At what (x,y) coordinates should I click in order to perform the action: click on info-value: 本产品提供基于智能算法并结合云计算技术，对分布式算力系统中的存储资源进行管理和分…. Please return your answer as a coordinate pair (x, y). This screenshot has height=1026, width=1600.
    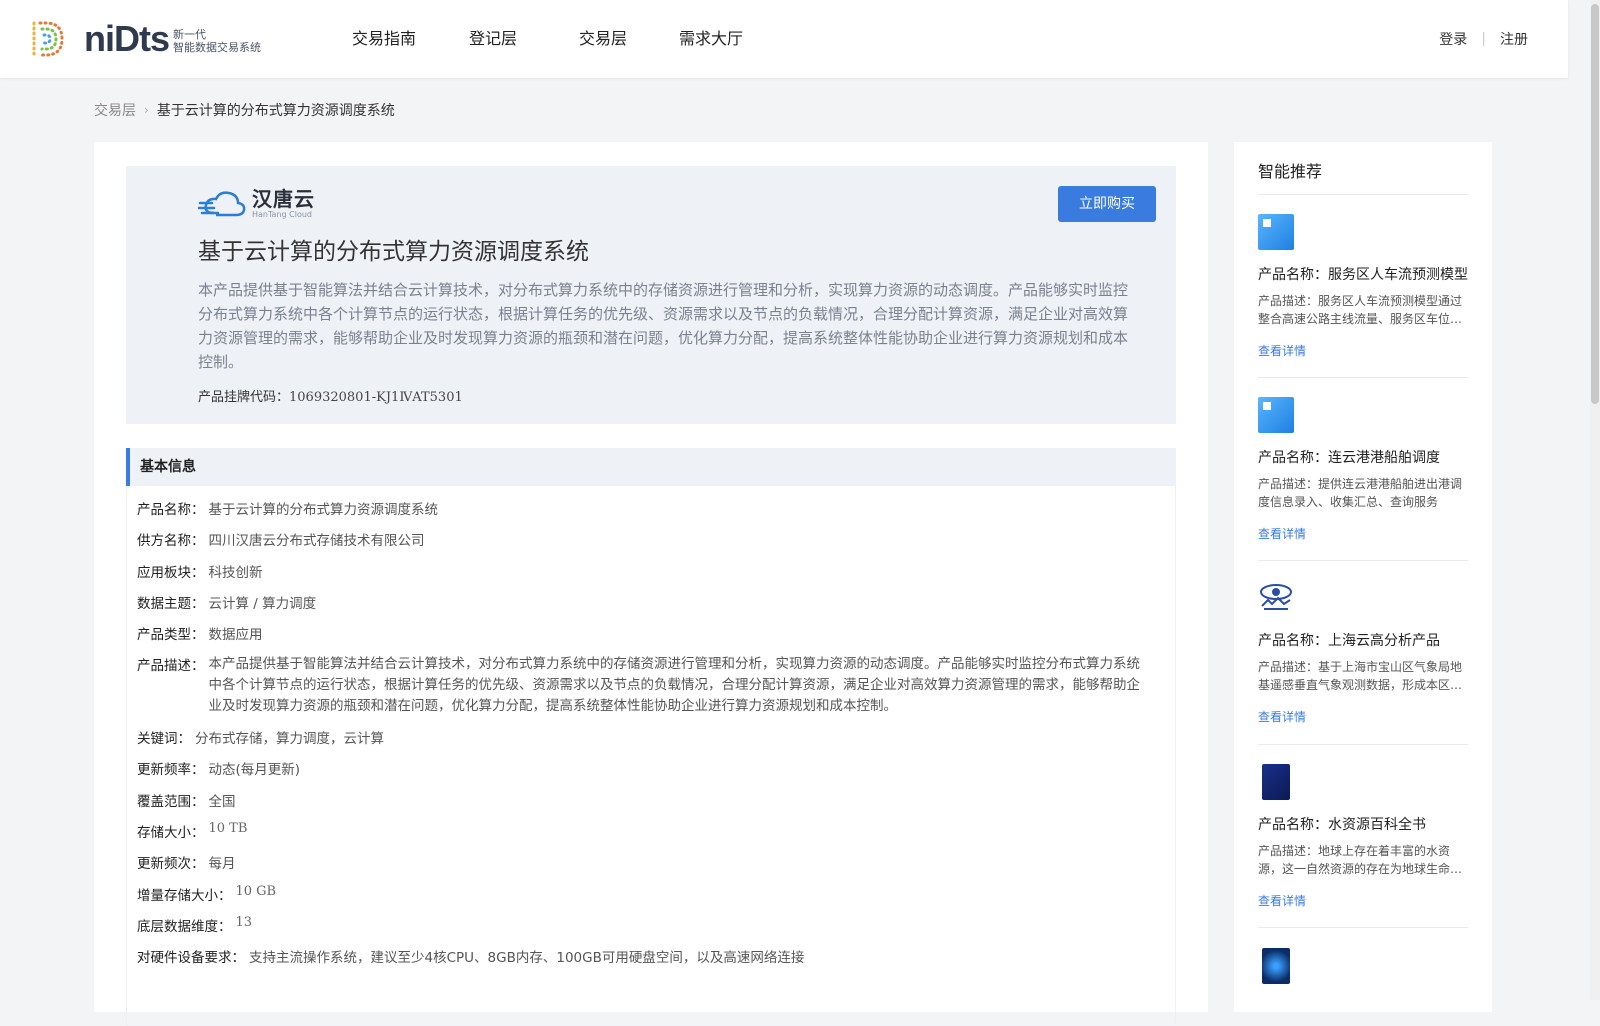
    Looking at the image, I should click on (674, 685).